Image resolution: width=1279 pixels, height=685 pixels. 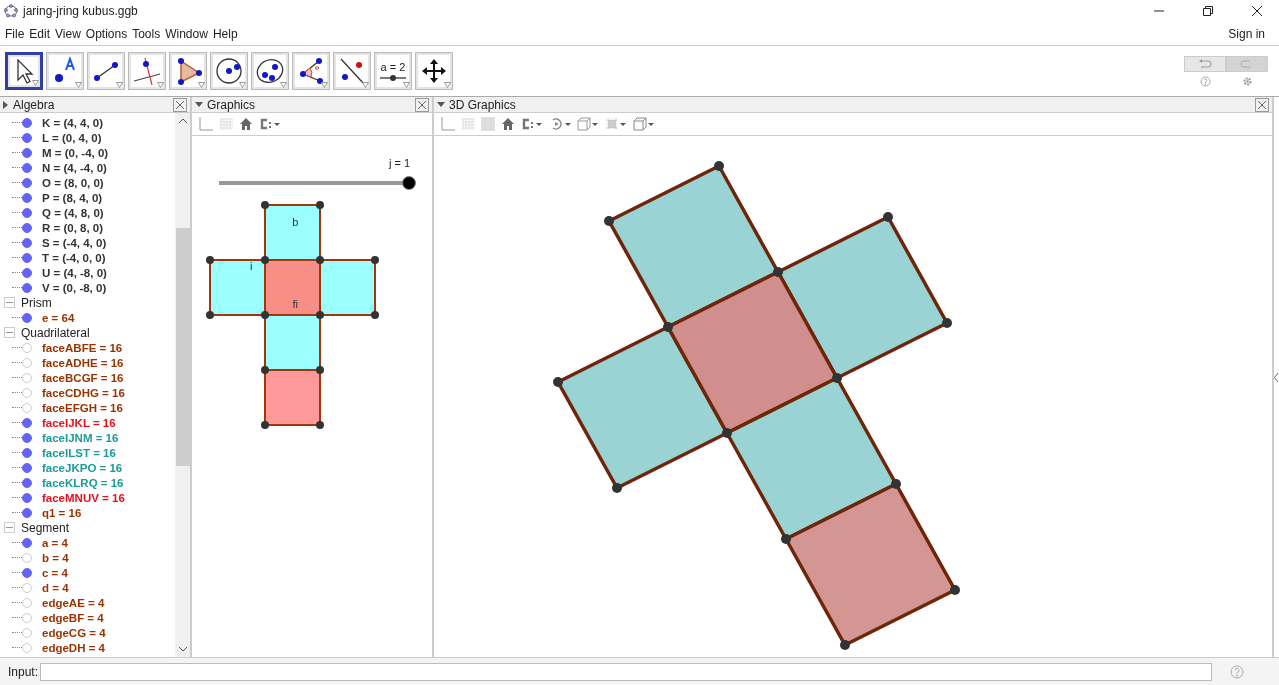 I want to click on restore-icon, so click(x=1208, y=11).